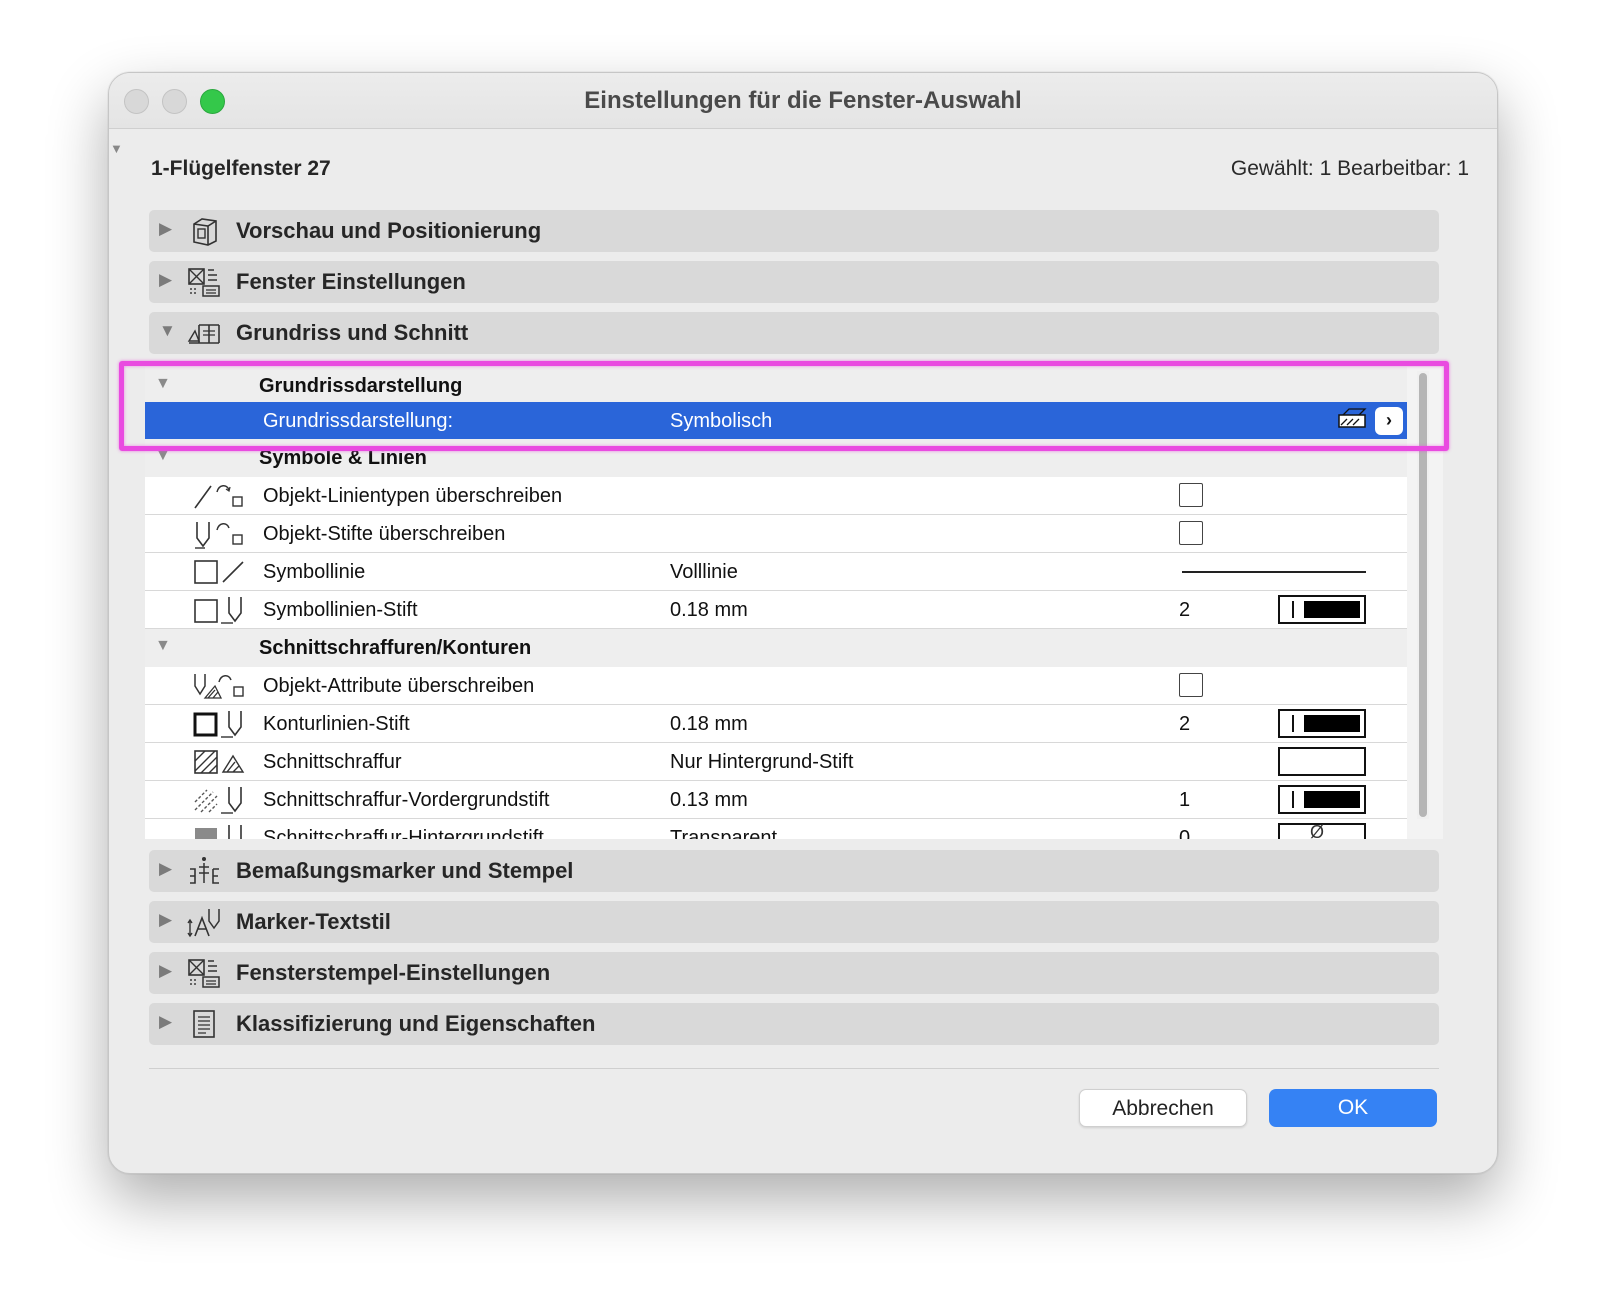 This screenshot has width=1600, height=1312. Describe the element at coordinates (1191, 495) in the screenshot. I see `override-linetypes-checkbox` at that location.